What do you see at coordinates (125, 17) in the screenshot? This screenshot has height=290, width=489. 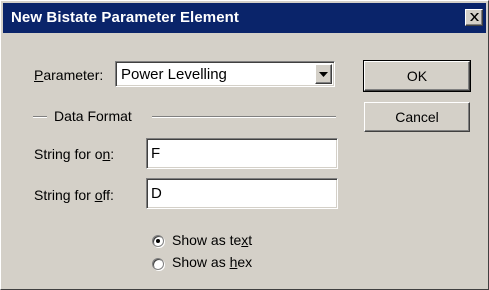 I see `window-title: New Bistate Parameter Element` at bounding box center [125, 17].